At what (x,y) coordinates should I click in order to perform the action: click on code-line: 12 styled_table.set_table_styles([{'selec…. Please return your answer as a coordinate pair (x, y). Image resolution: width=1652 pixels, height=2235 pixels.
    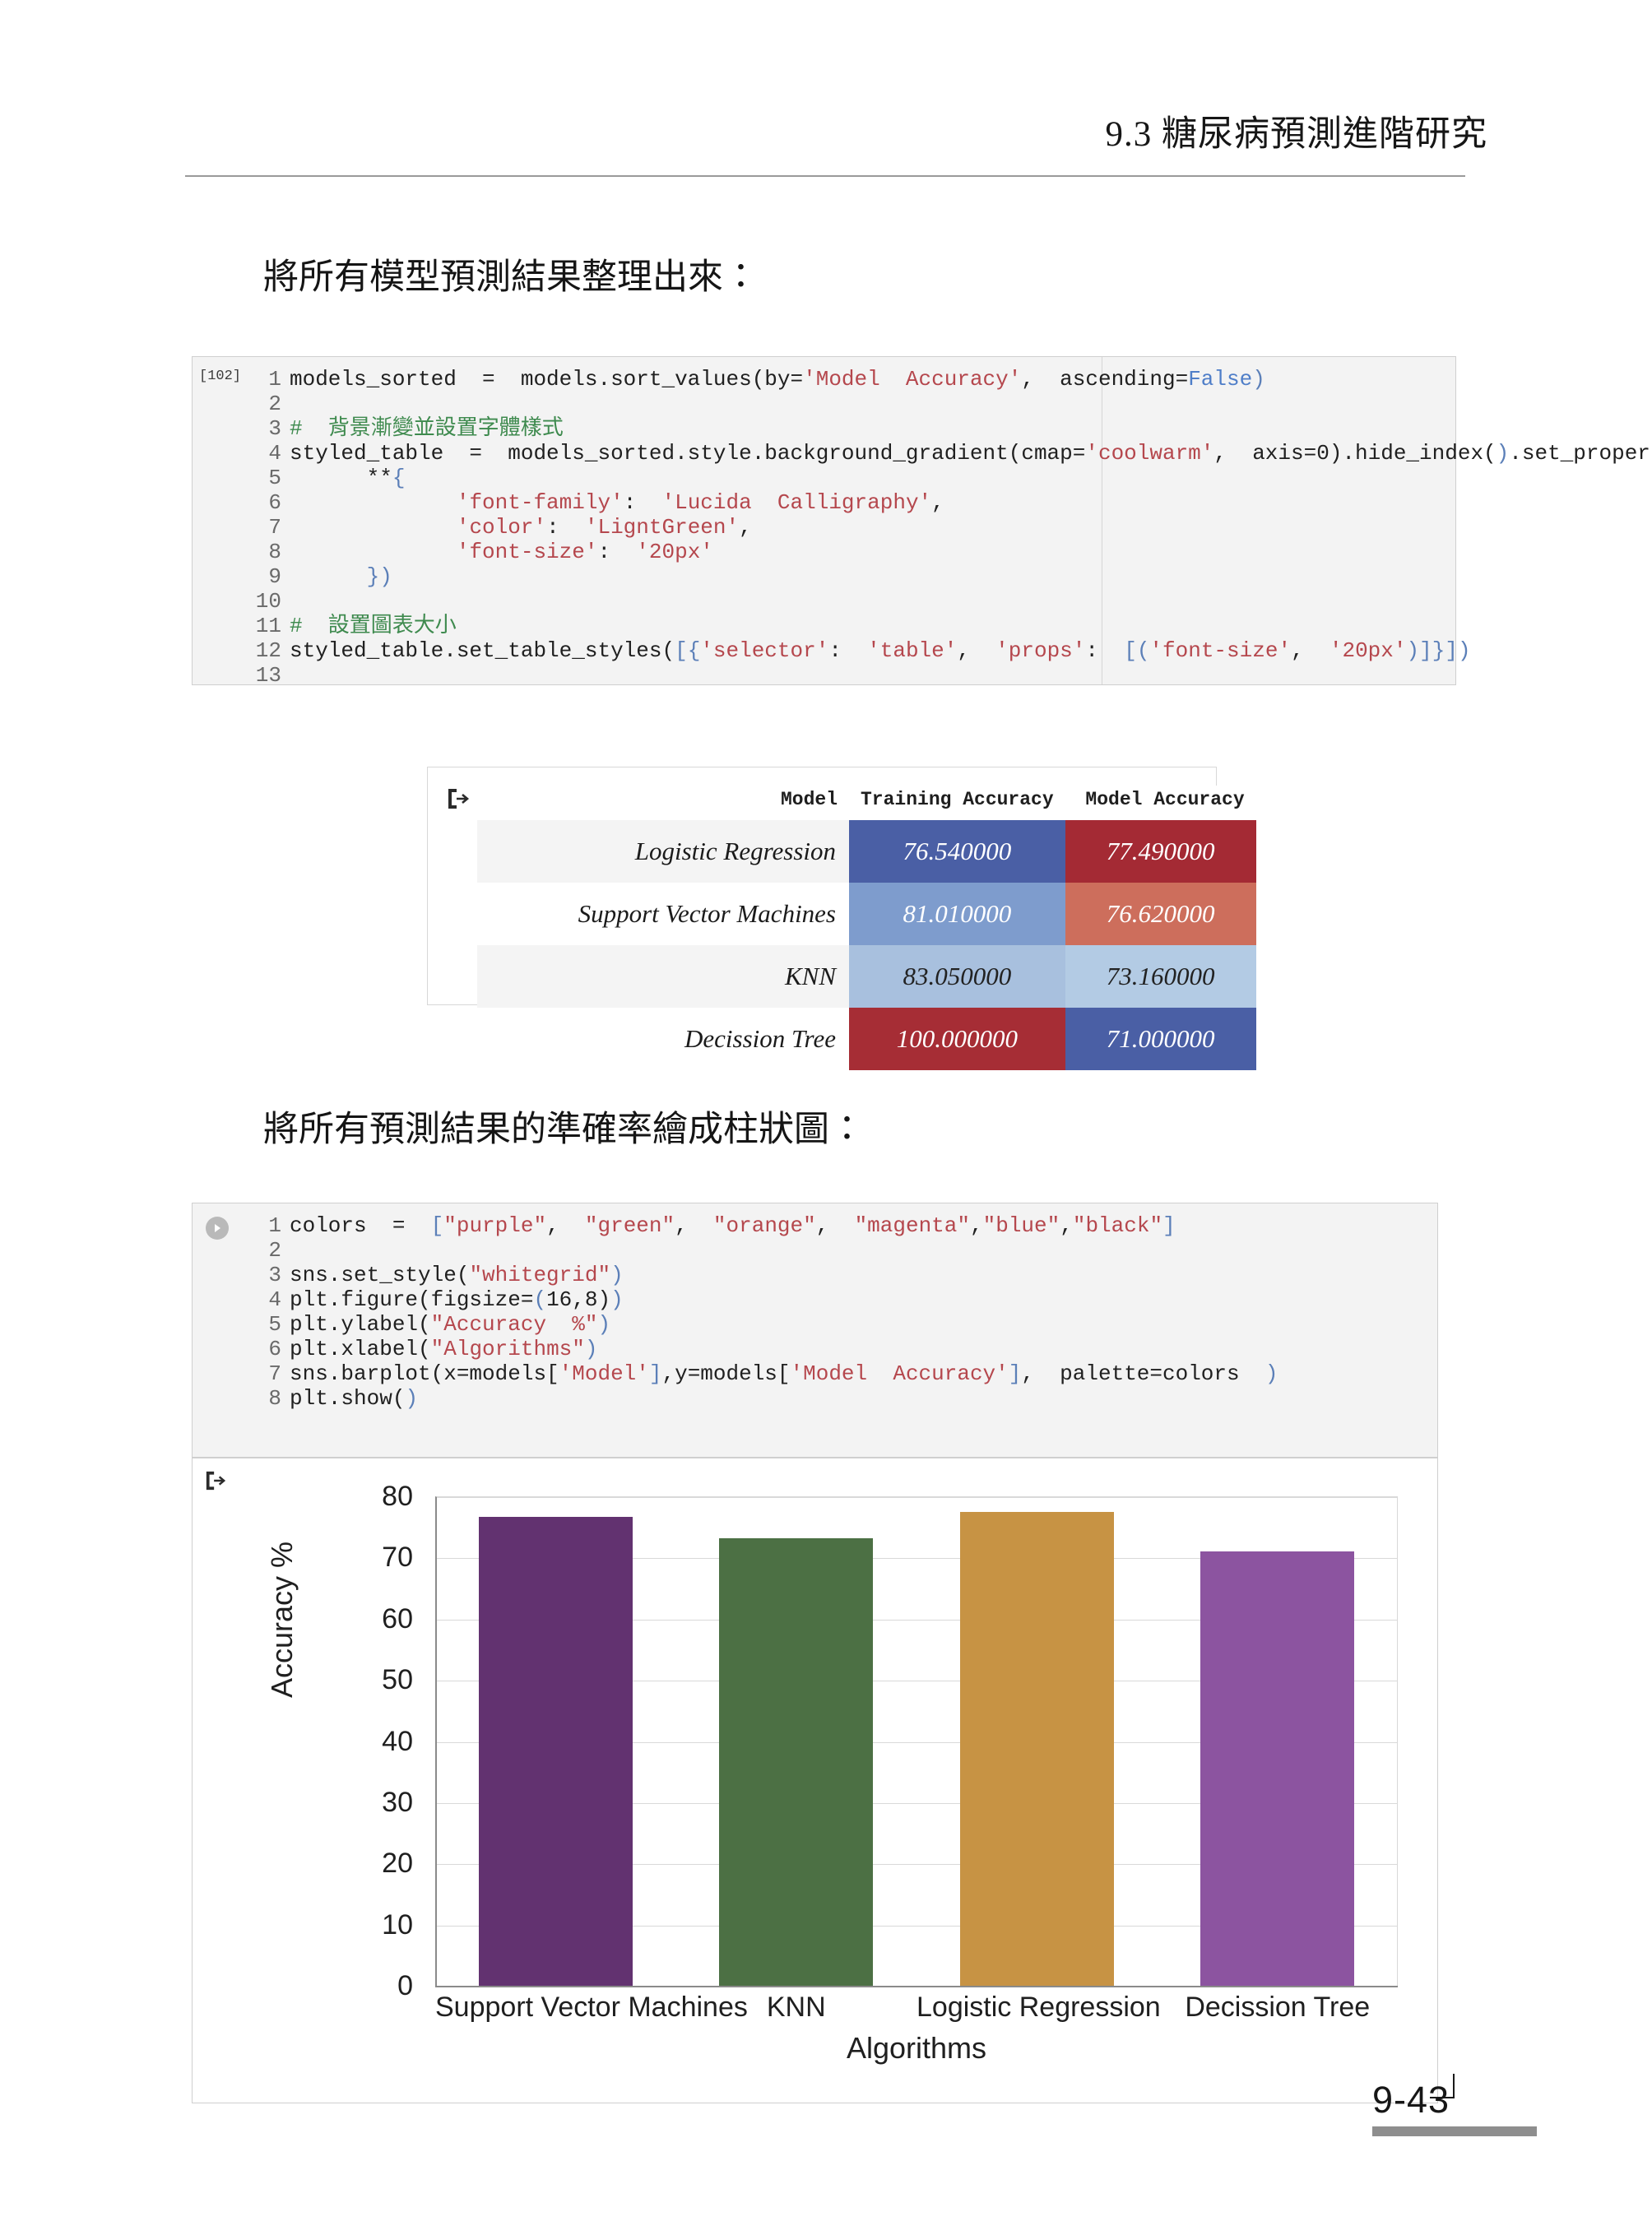
    Looking at the image, I should click on (862, 650).